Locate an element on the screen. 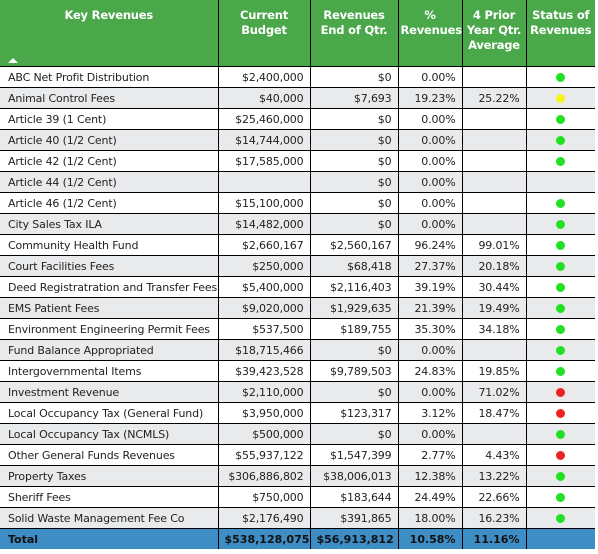 The image size is (598, 554). table-row: Article 42 (1/2 Cent) $17,585,000 $0 0.00% is located at coordinates (297, 161).